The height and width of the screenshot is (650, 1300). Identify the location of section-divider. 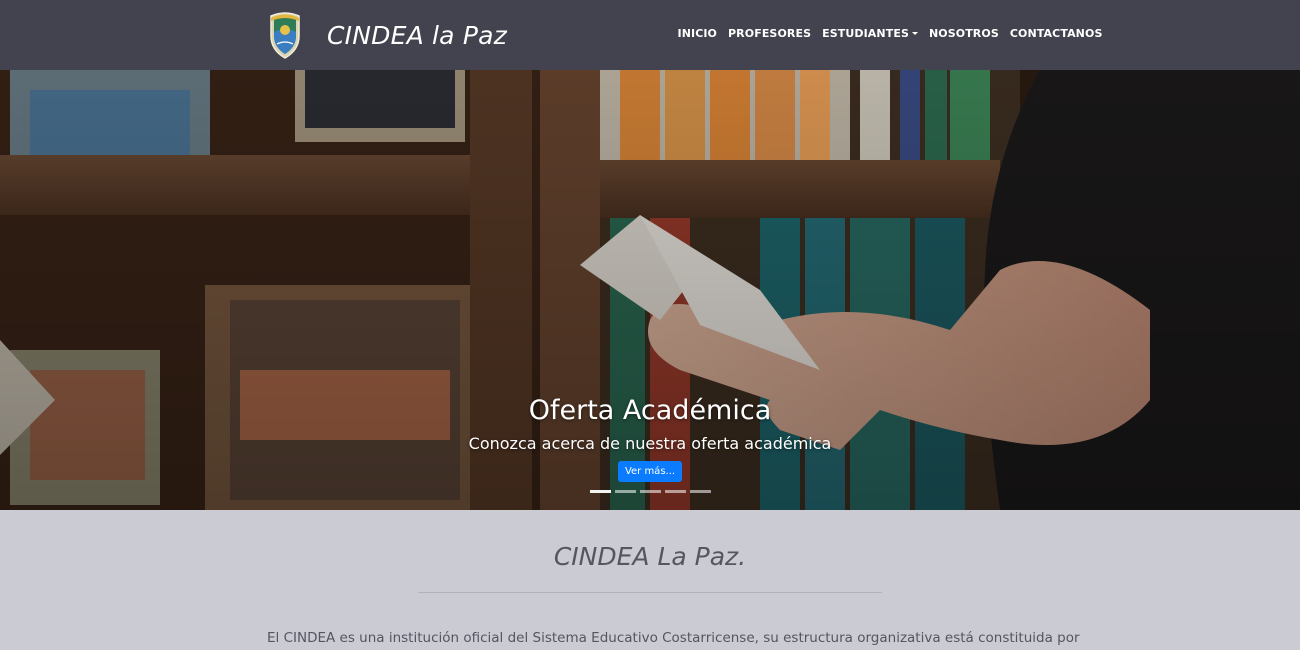
(650, 592).